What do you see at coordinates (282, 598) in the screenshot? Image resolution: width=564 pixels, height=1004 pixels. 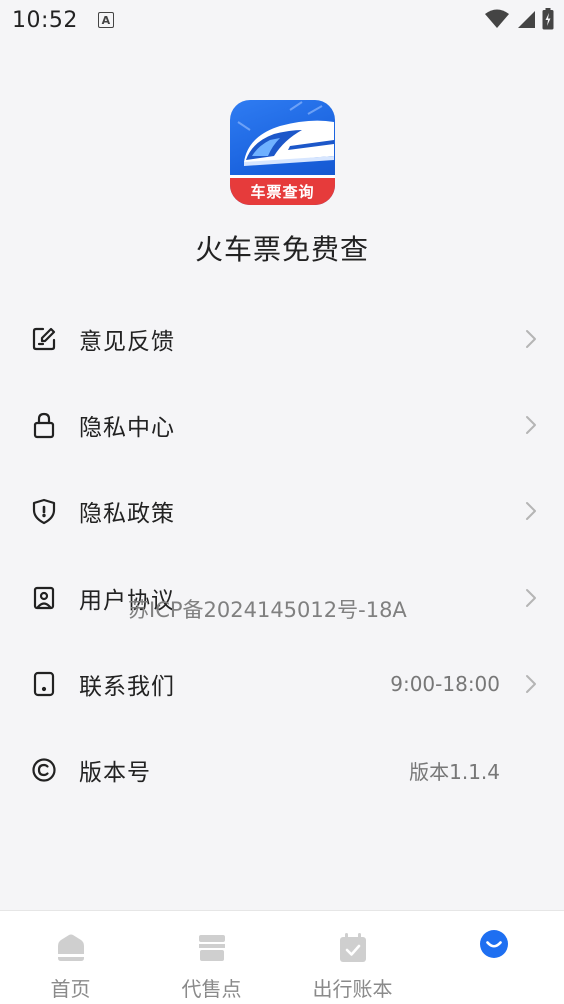 I see `menu-item-user-agreement: 用户协议` at bounding box center [282, 598].